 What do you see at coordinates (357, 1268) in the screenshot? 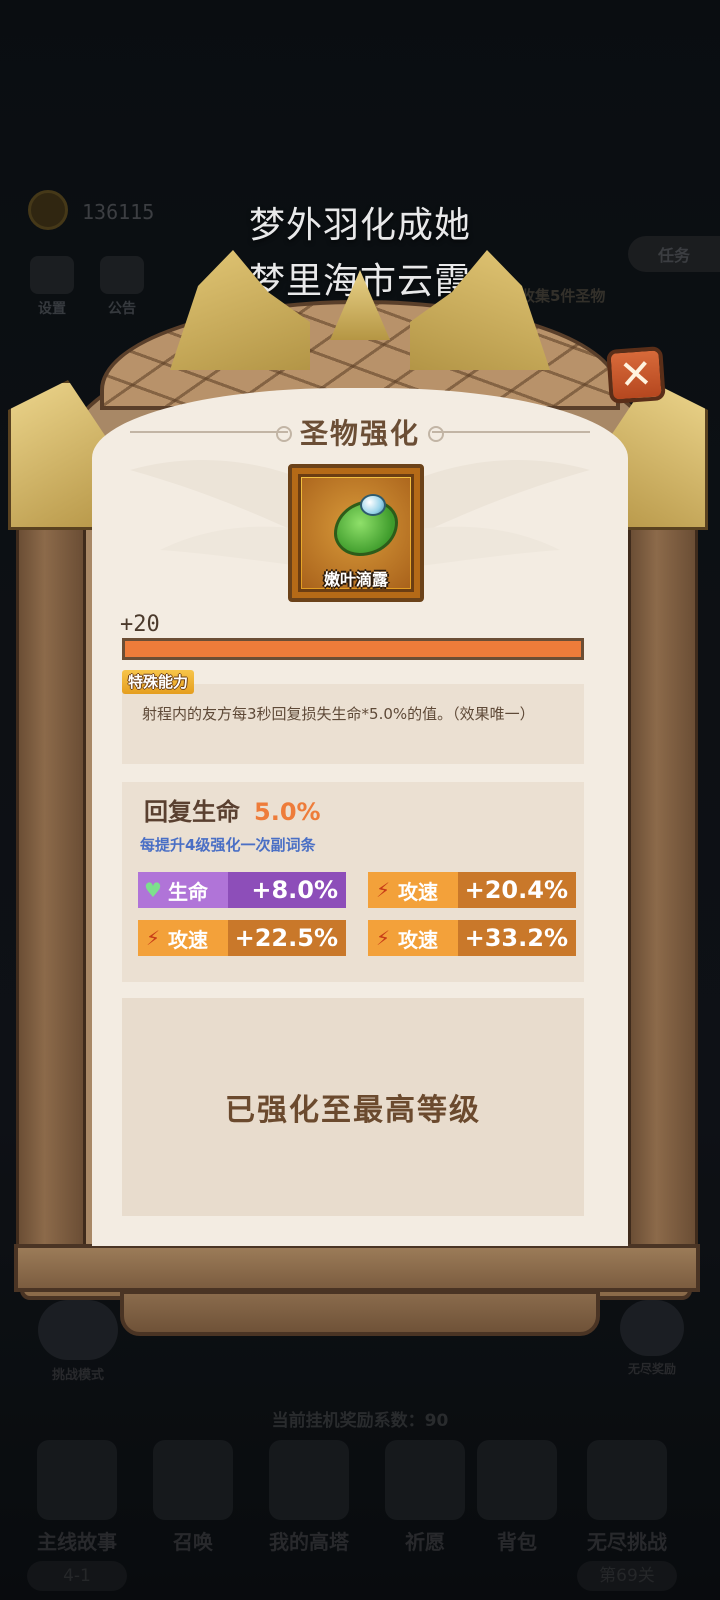
I see `frame-base` at bounding box center [357, 1268].